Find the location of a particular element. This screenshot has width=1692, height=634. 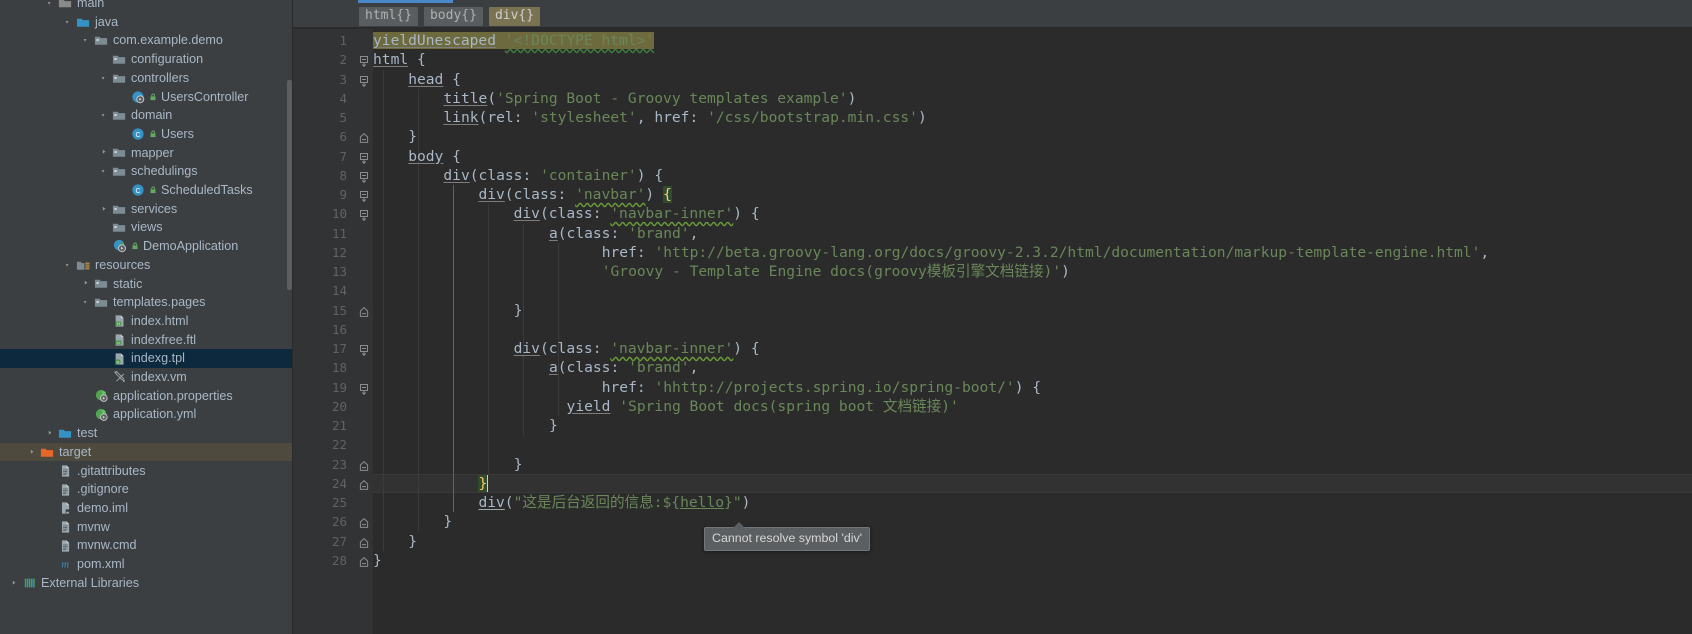

code-line: div(class: 'container') { is located at coordinates (518, 175).